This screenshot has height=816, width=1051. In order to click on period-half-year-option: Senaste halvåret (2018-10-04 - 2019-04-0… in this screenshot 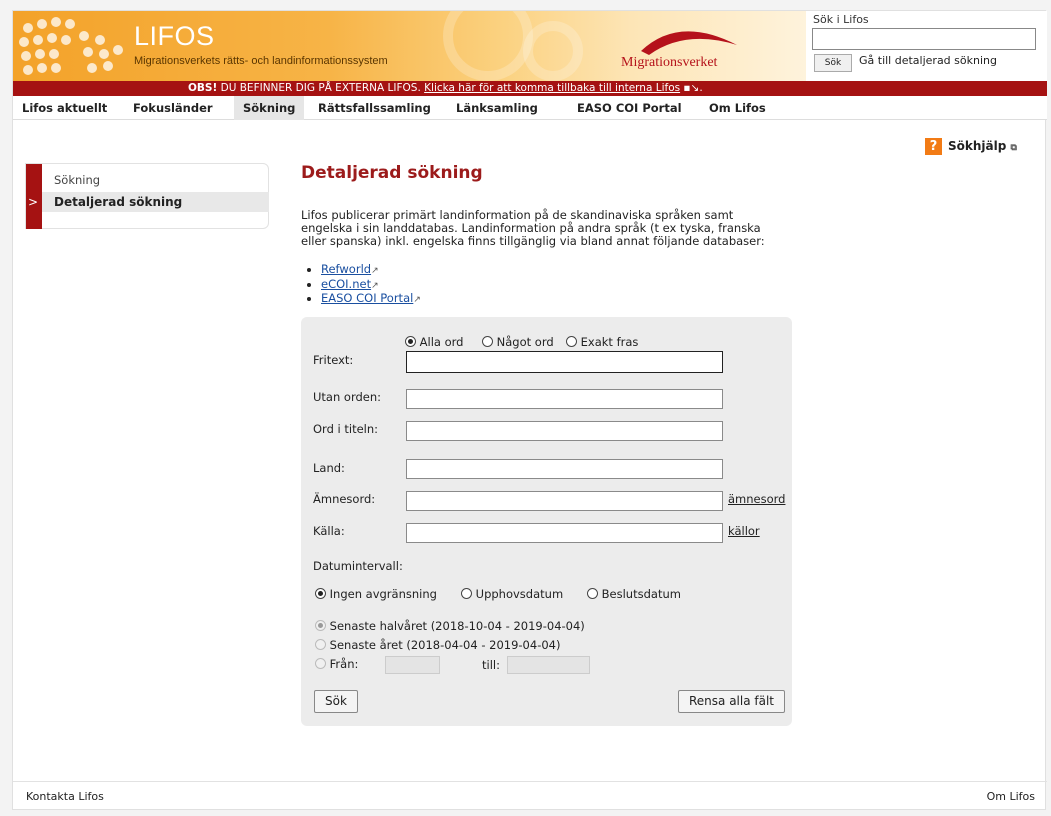, I will do `click(450, 626)`.